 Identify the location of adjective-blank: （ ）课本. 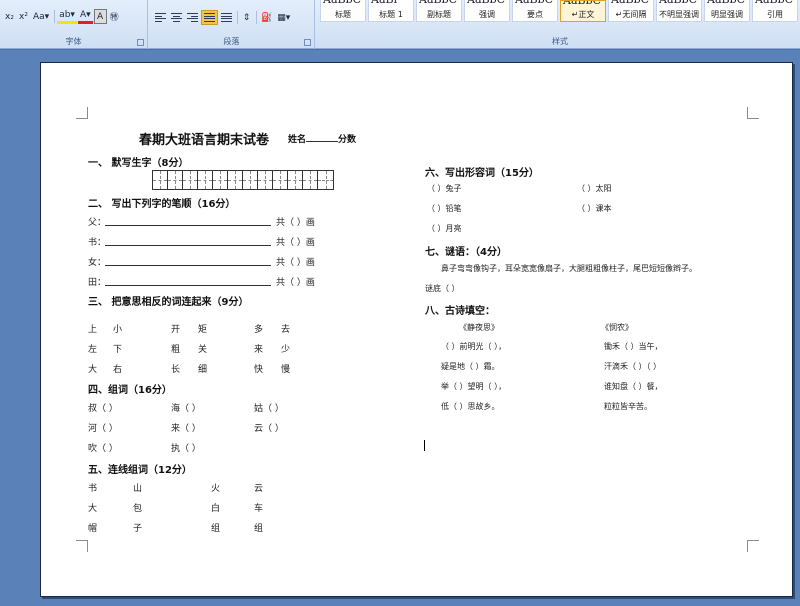
(594, 208).